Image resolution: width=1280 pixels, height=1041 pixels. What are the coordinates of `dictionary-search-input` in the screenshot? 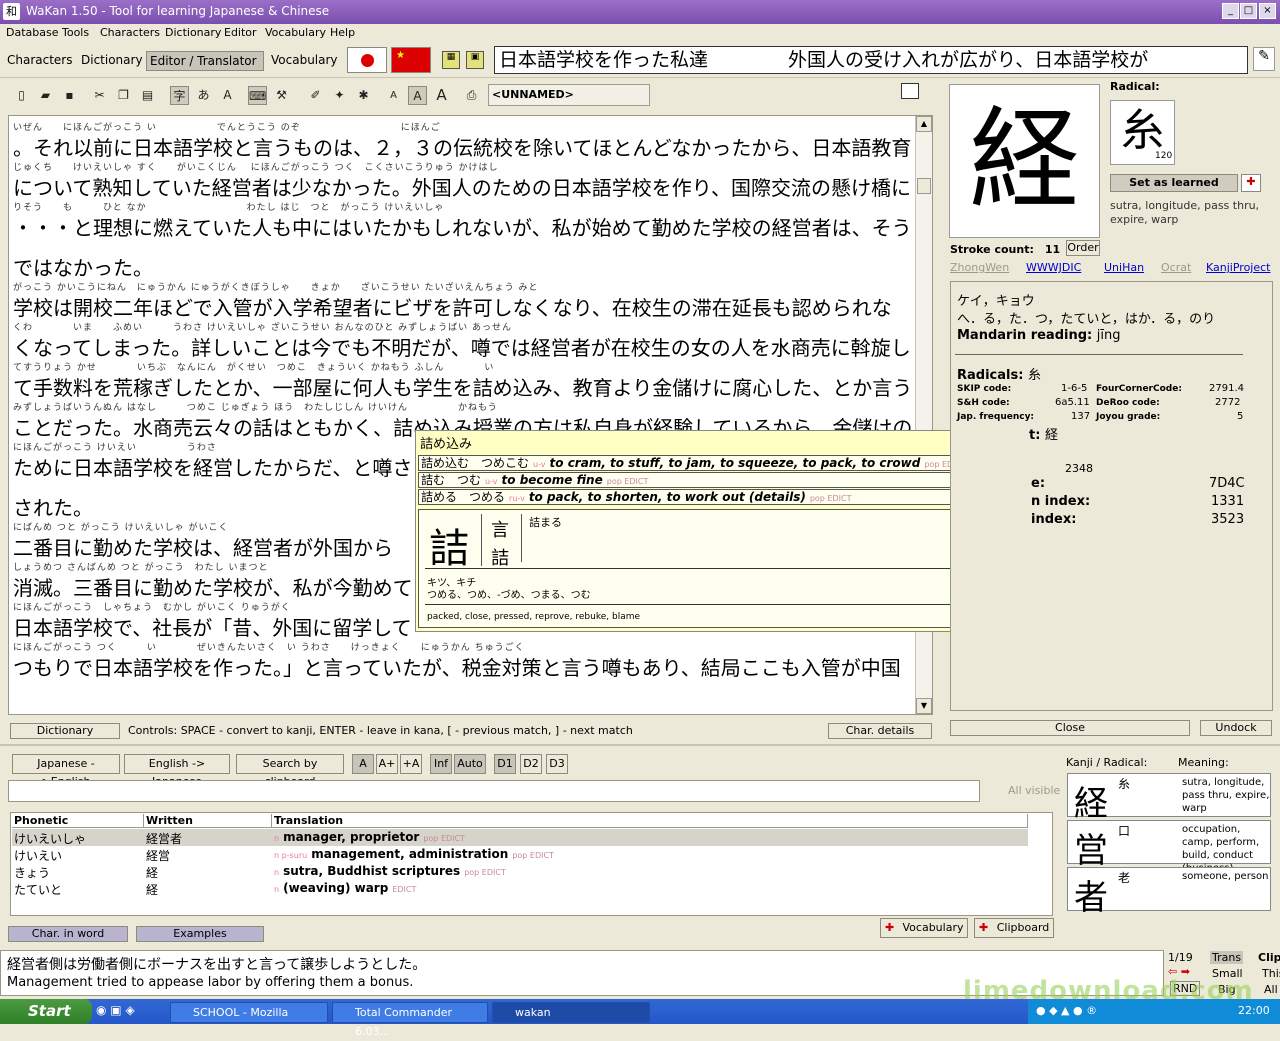 It's located at (494, 791).